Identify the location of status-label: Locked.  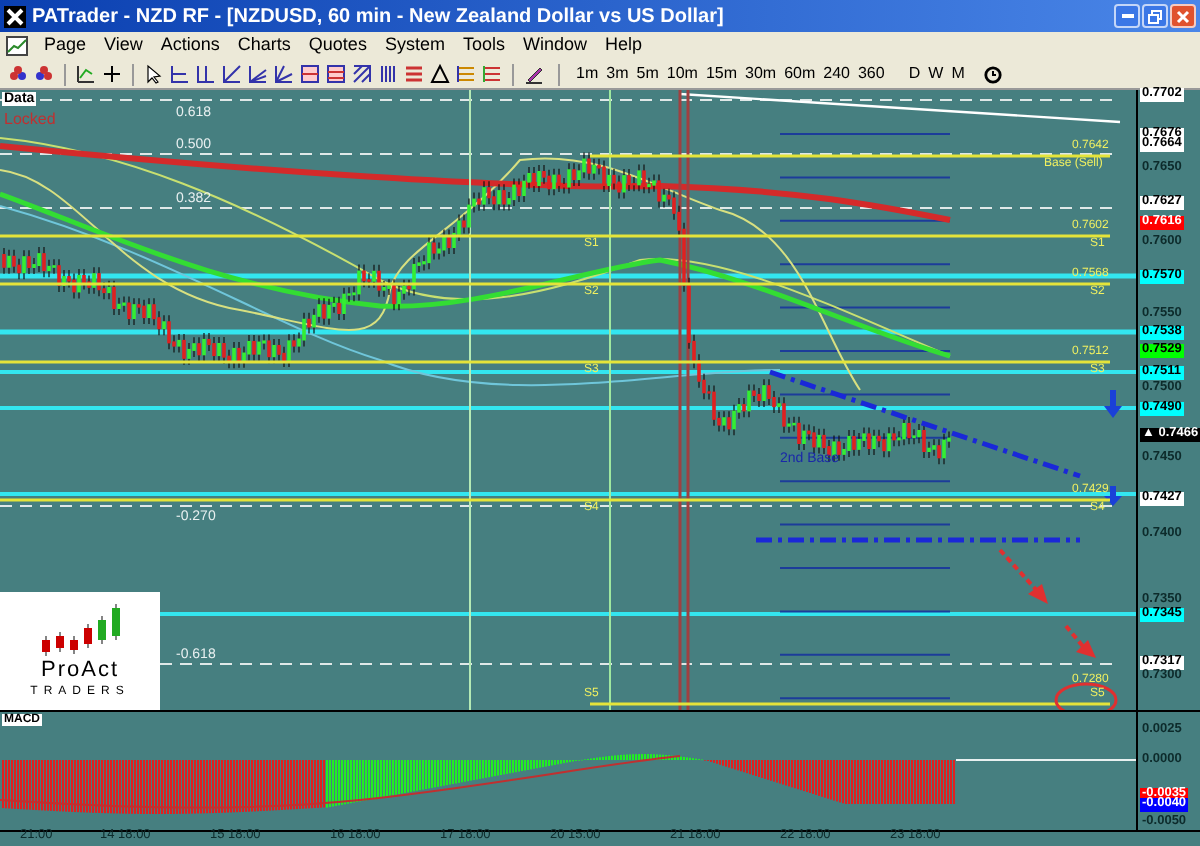
(30, 120).